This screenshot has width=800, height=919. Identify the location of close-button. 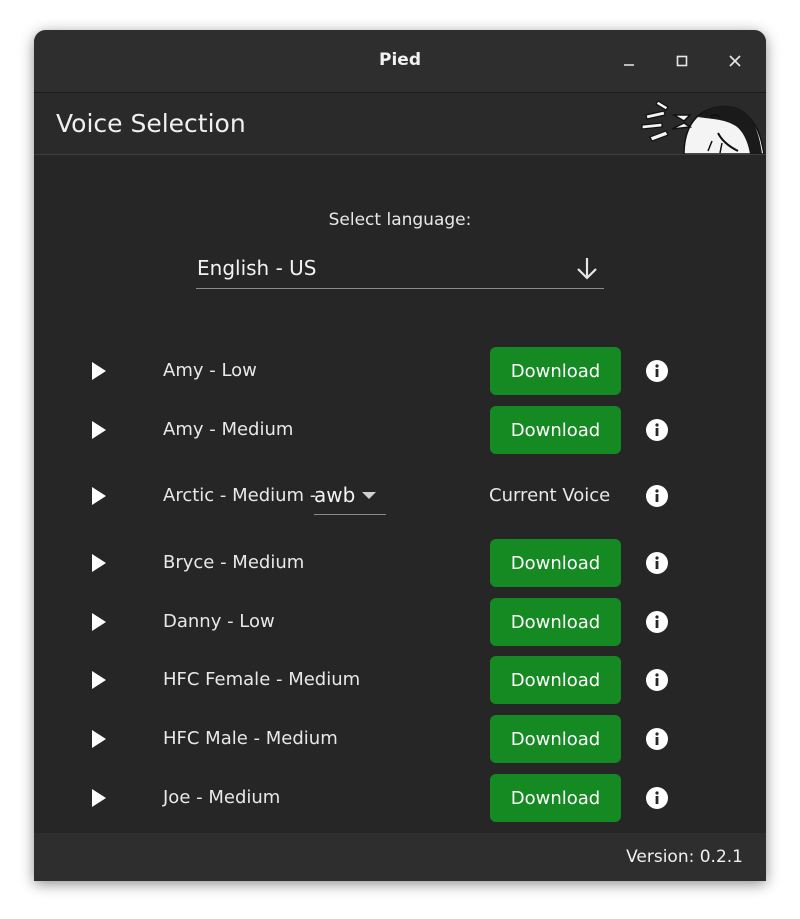
(735, 61).